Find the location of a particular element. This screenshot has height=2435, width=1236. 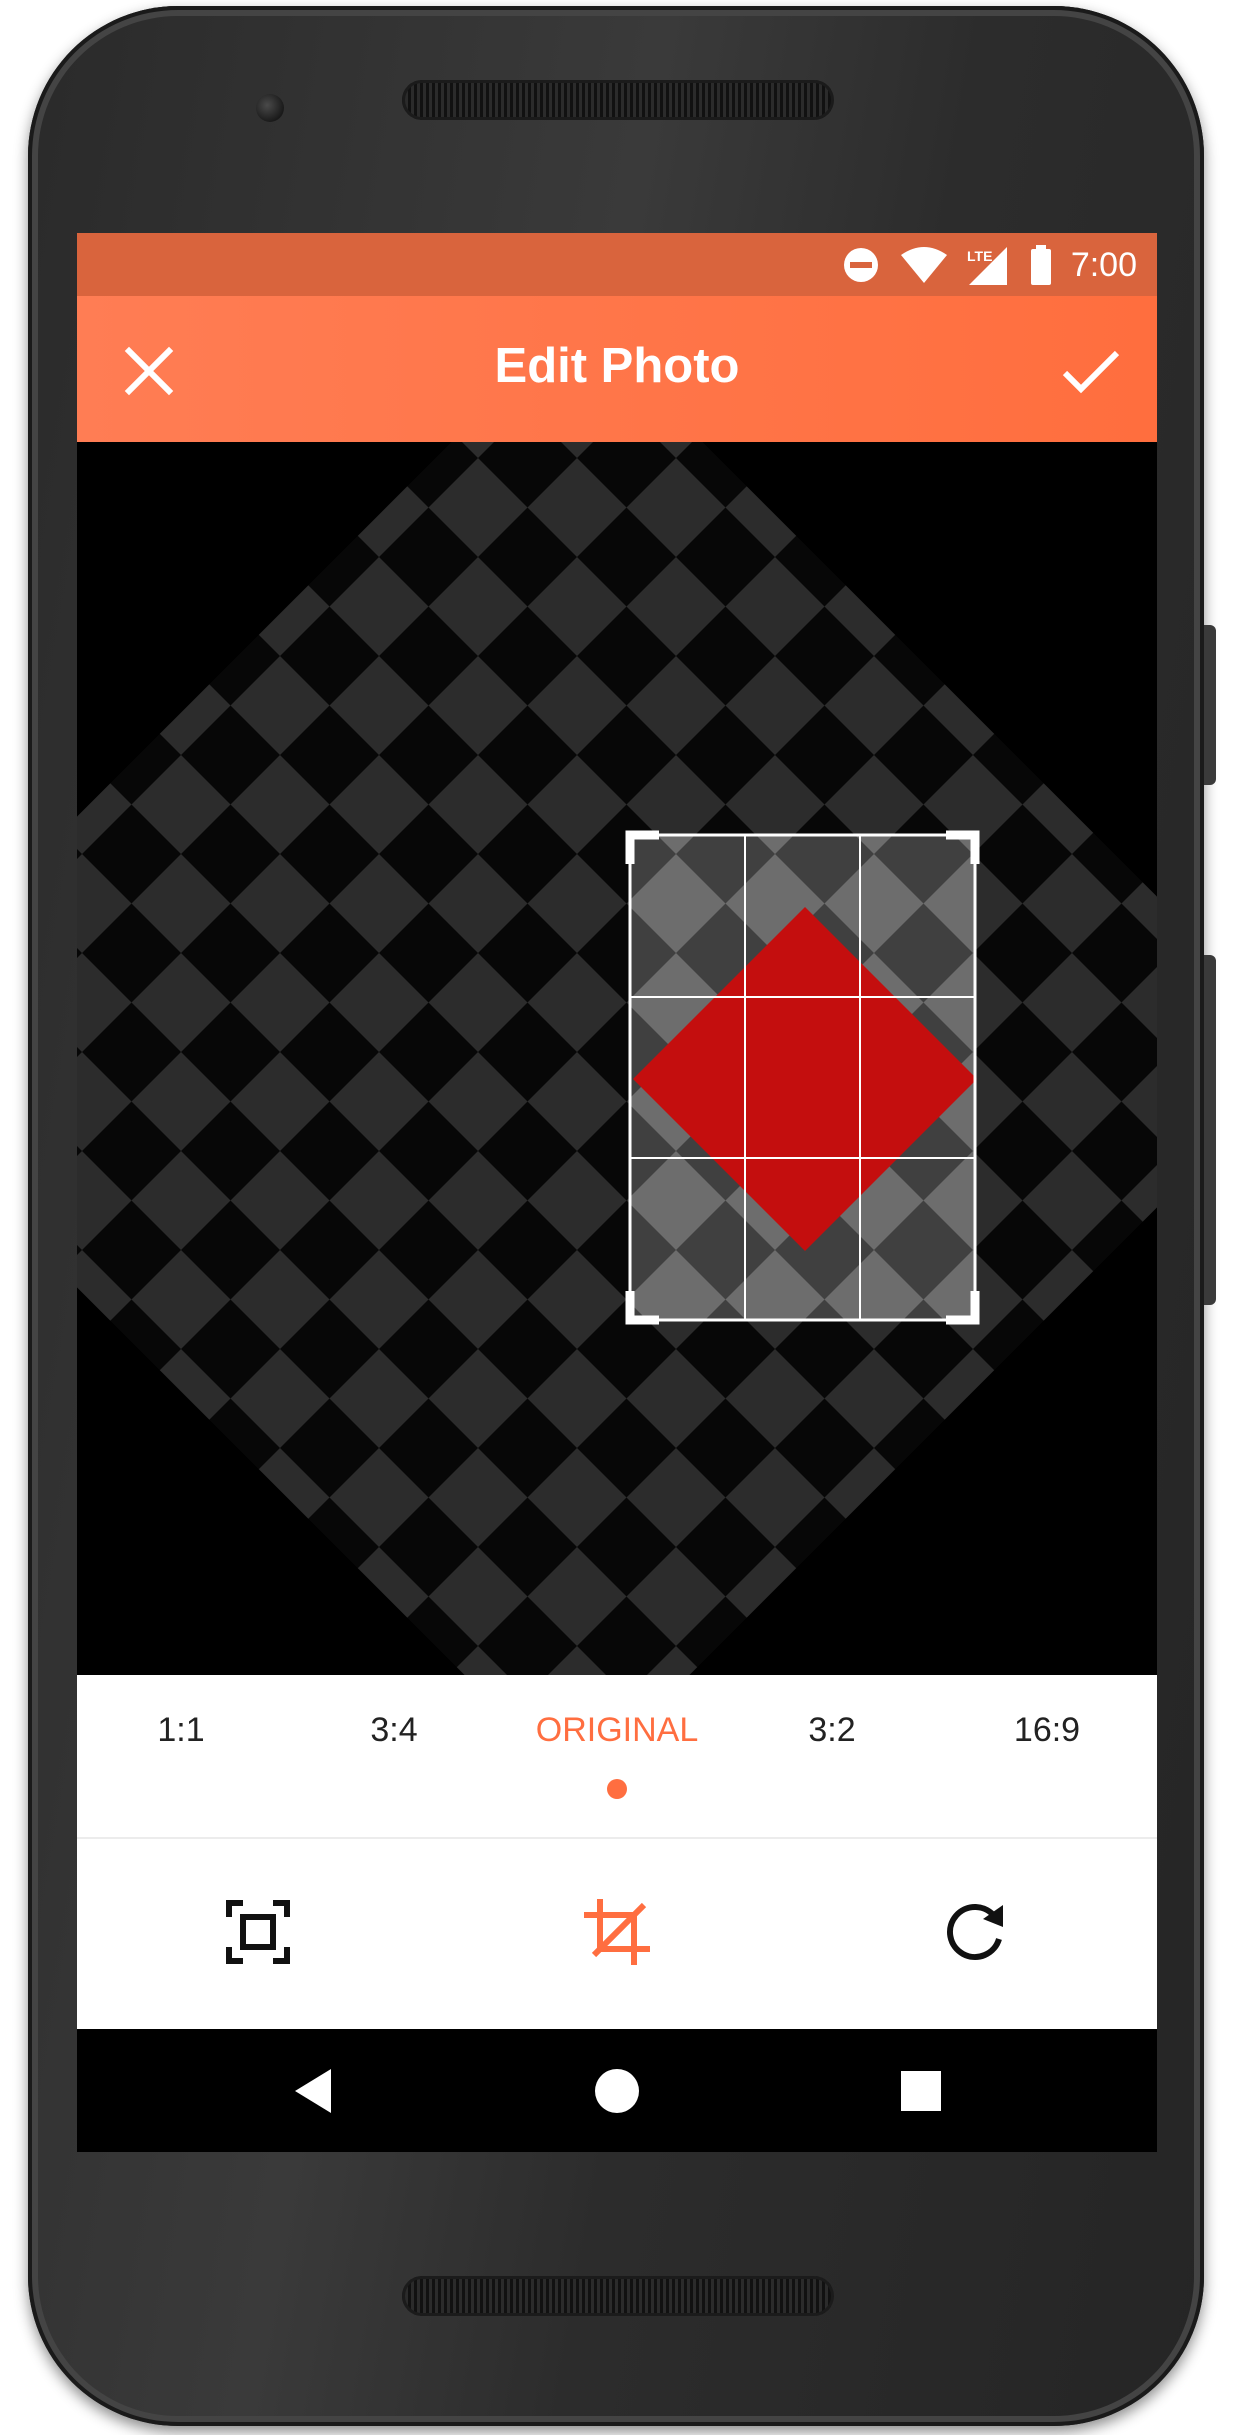

fit-screen-icon is located at coordinates (258, 1932).